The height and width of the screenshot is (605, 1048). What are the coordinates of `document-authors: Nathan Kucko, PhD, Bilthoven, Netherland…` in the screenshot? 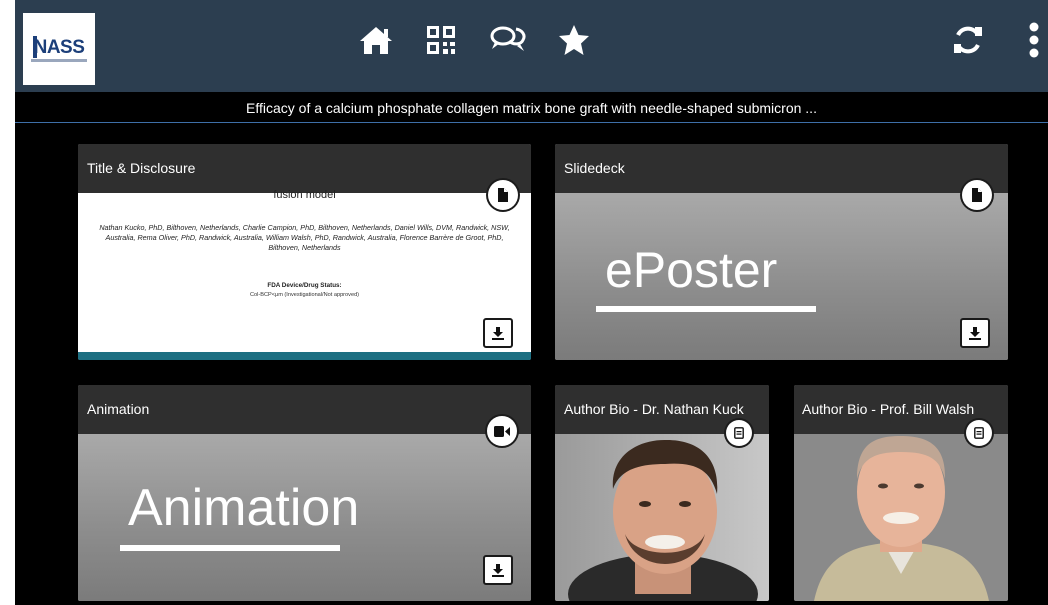 It's located at (304, 237).